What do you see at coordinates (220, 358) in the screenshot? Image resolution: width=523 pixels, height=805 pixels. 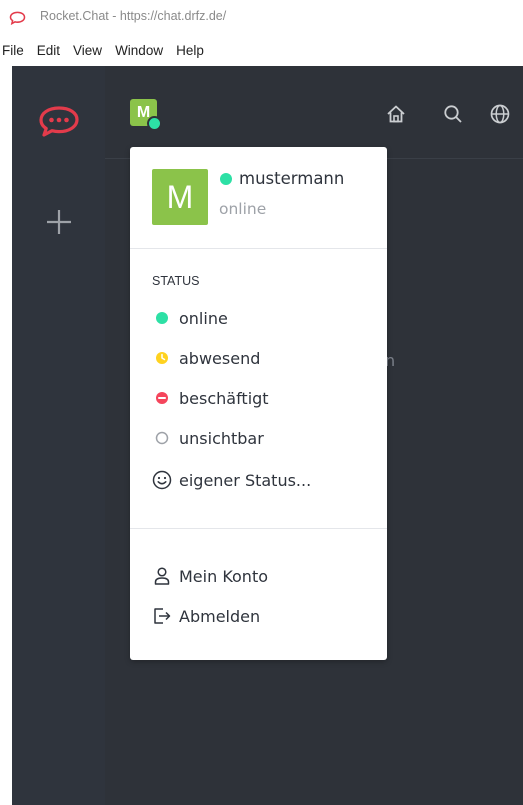 I see `status-label: abwesend` at bounding box center [220, 358].